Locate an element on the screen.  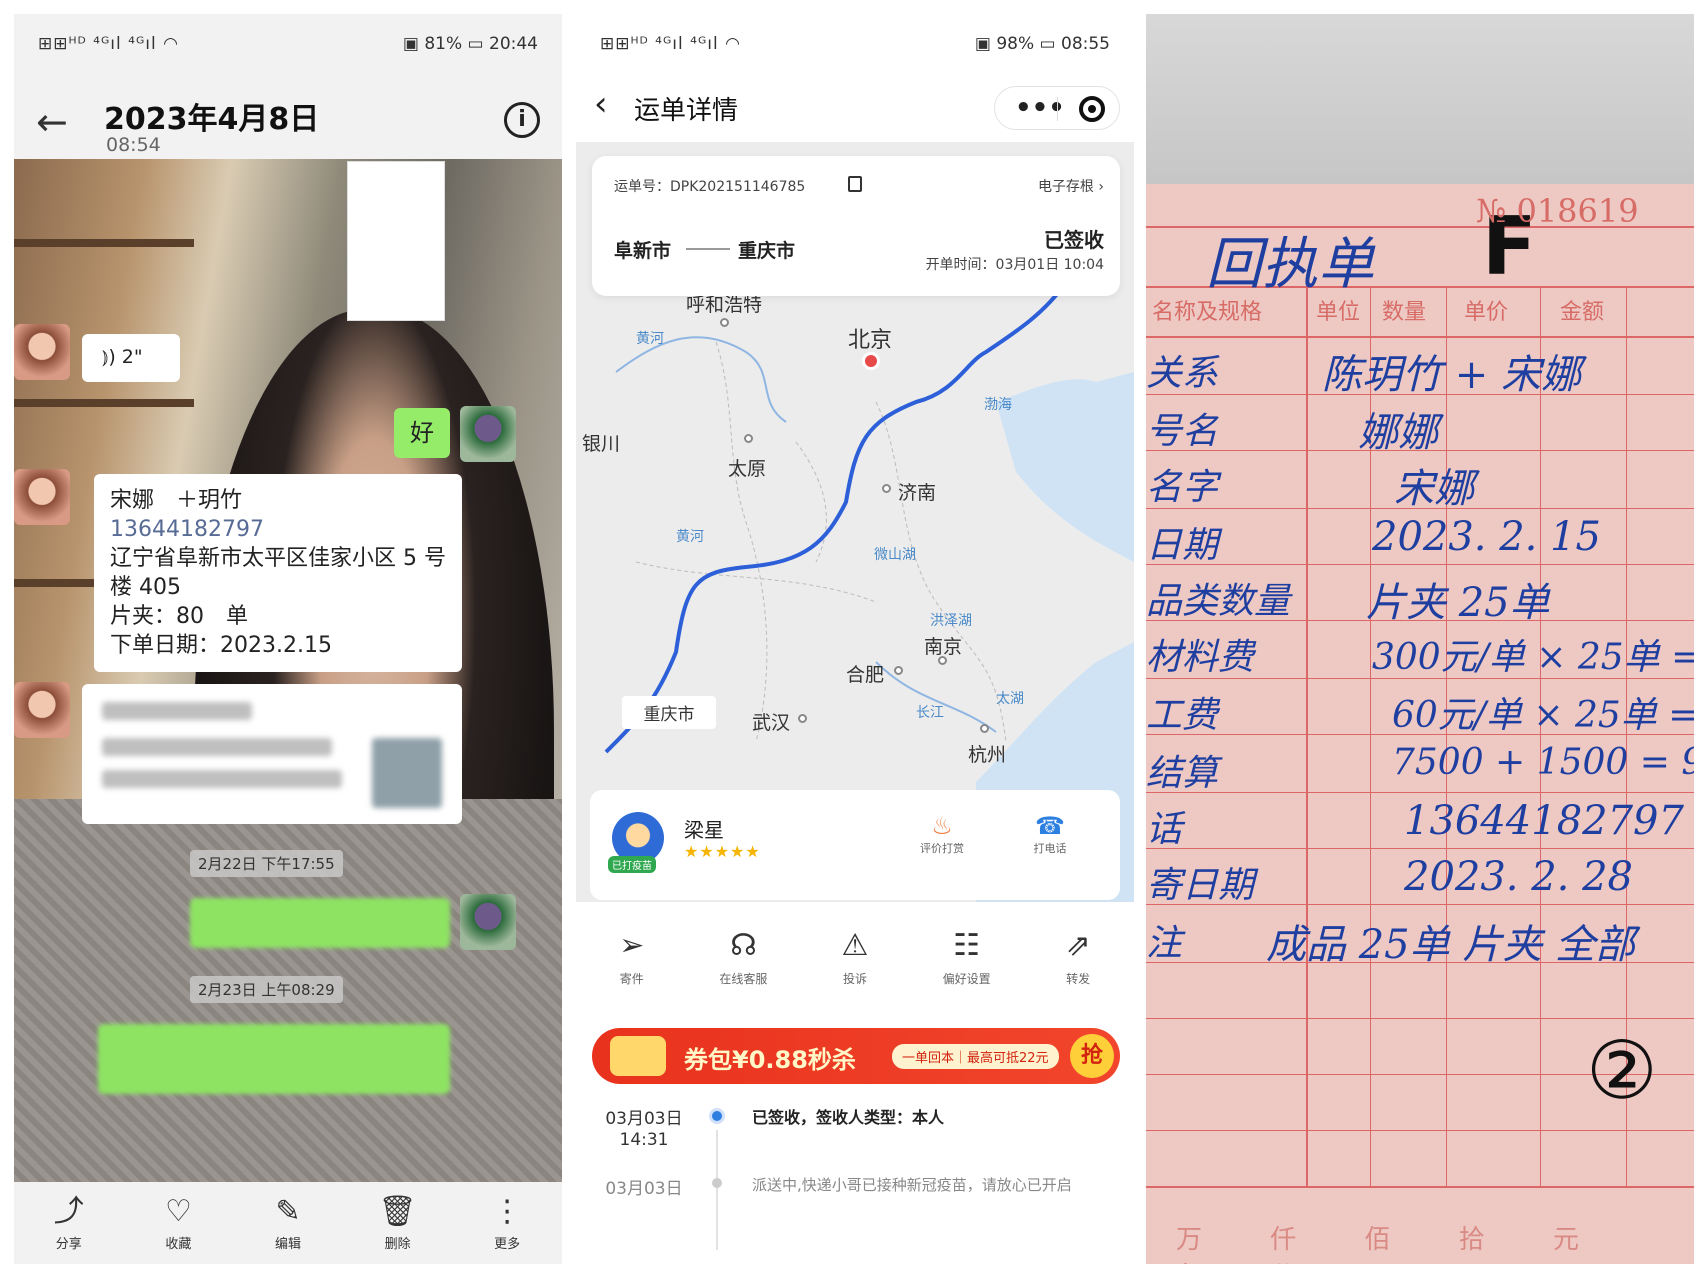
battery-level: 98% is located at coordinates (1015, 44).